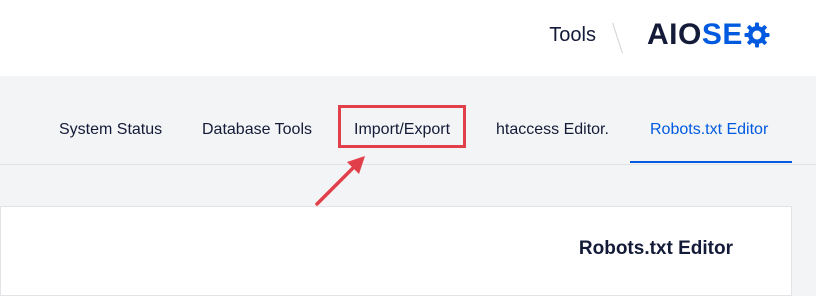  I want to click on gear-icon, so click(757, 35).